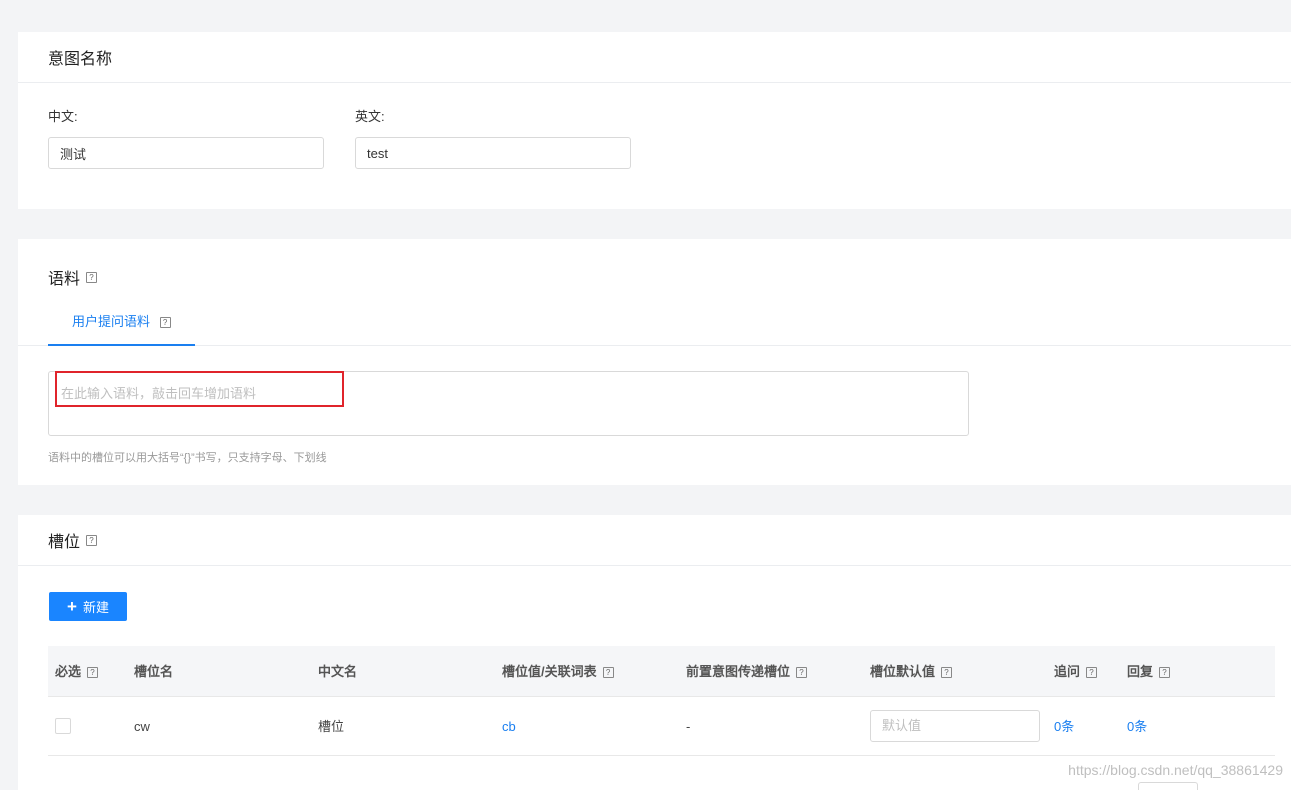 Image resolution: width=1291 pixels, height=790 pixels. What do you see at coordinates (142, 726) in the screenshot?
I see `slot-name-cell: cw` at bounding box center [142, 726].